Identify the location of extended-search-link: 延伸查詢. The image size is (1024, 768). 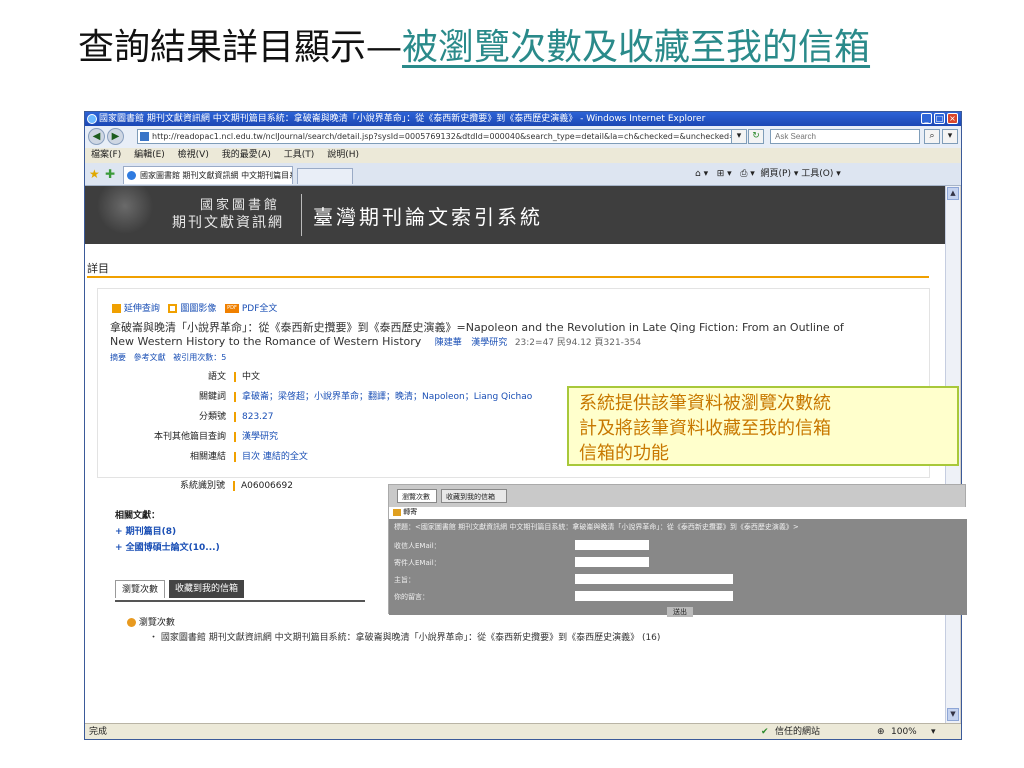
(142, 309).